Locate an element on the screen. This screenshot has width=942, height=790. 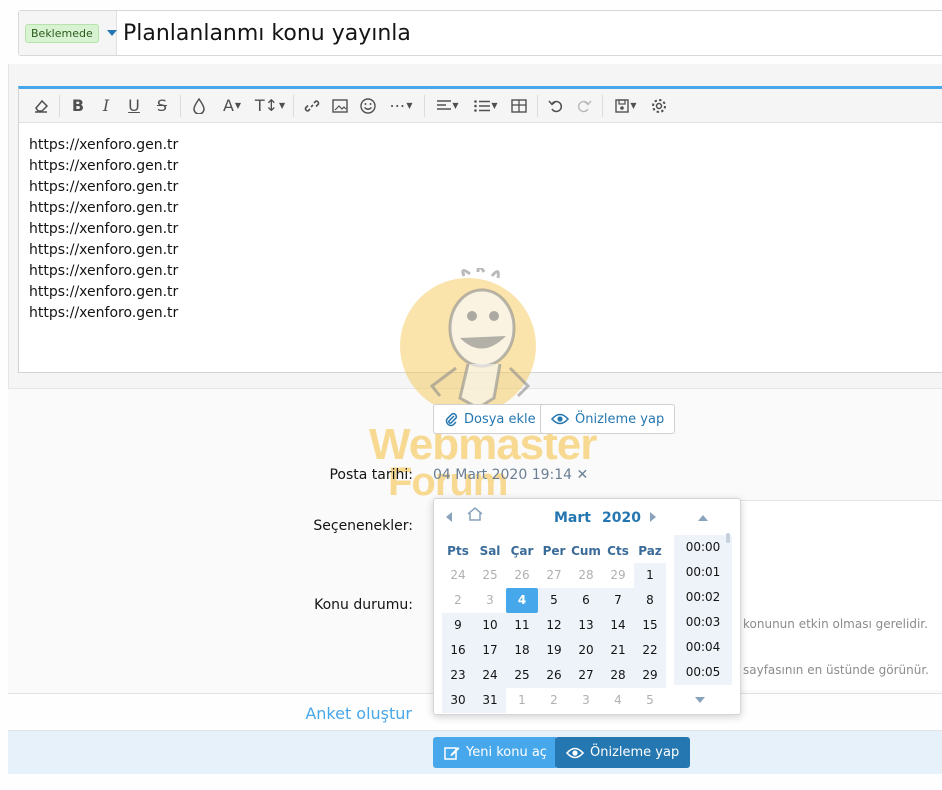
eraser-icon is located at coordinates (41, 106).